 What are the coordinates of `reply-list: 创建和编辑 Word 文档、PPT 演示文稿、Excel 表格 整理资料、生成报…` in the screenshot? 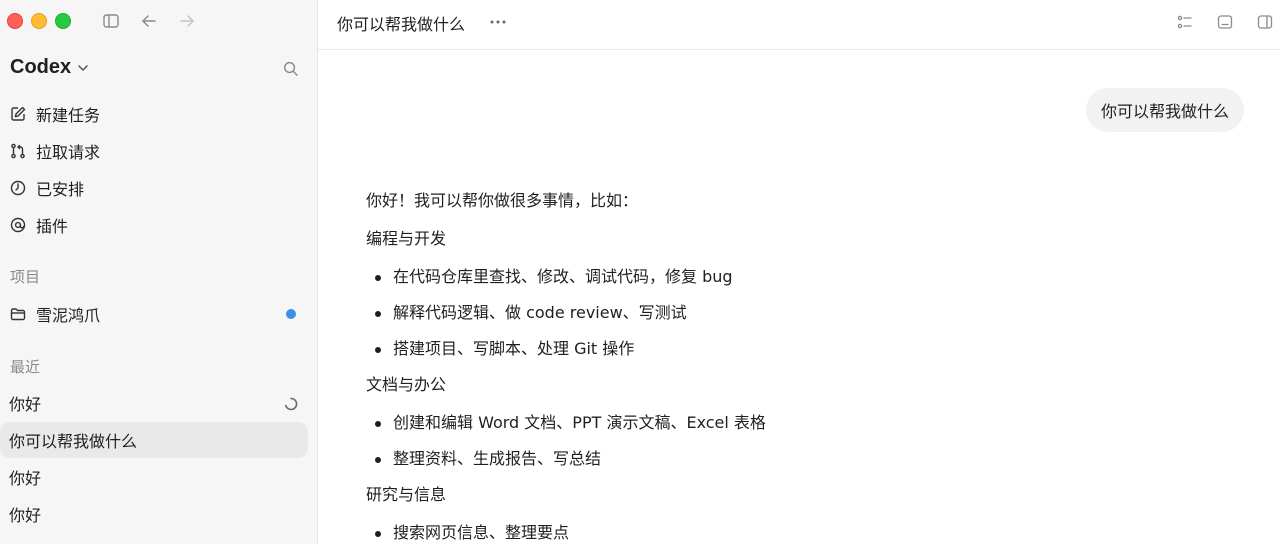 It's located at (796, 448).